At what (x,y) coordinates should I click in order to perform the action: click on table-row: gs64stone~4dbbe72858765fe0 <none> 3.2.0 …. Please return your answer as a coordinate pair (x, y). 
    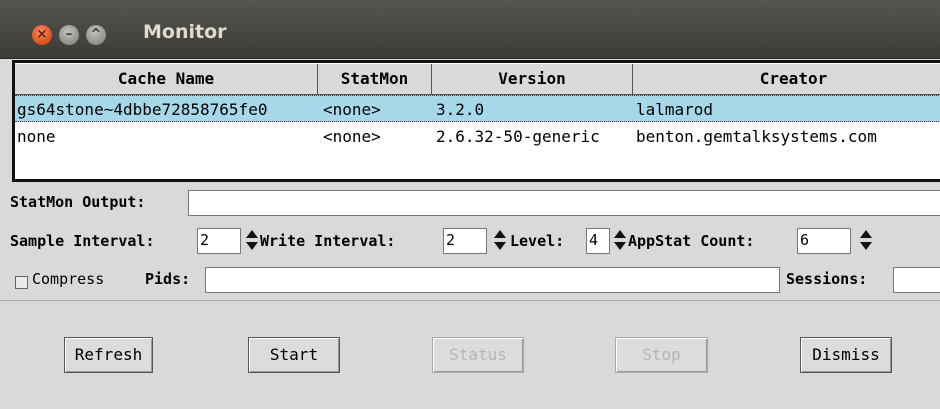
    Looking at the image, I should click on (477, 108).